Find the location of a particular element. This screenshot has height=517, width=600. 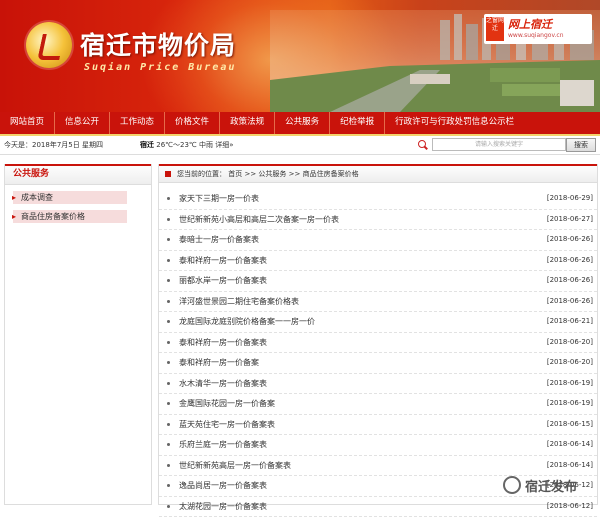

sidebar-title: 公共服务 is located at coordinates (31, 174).